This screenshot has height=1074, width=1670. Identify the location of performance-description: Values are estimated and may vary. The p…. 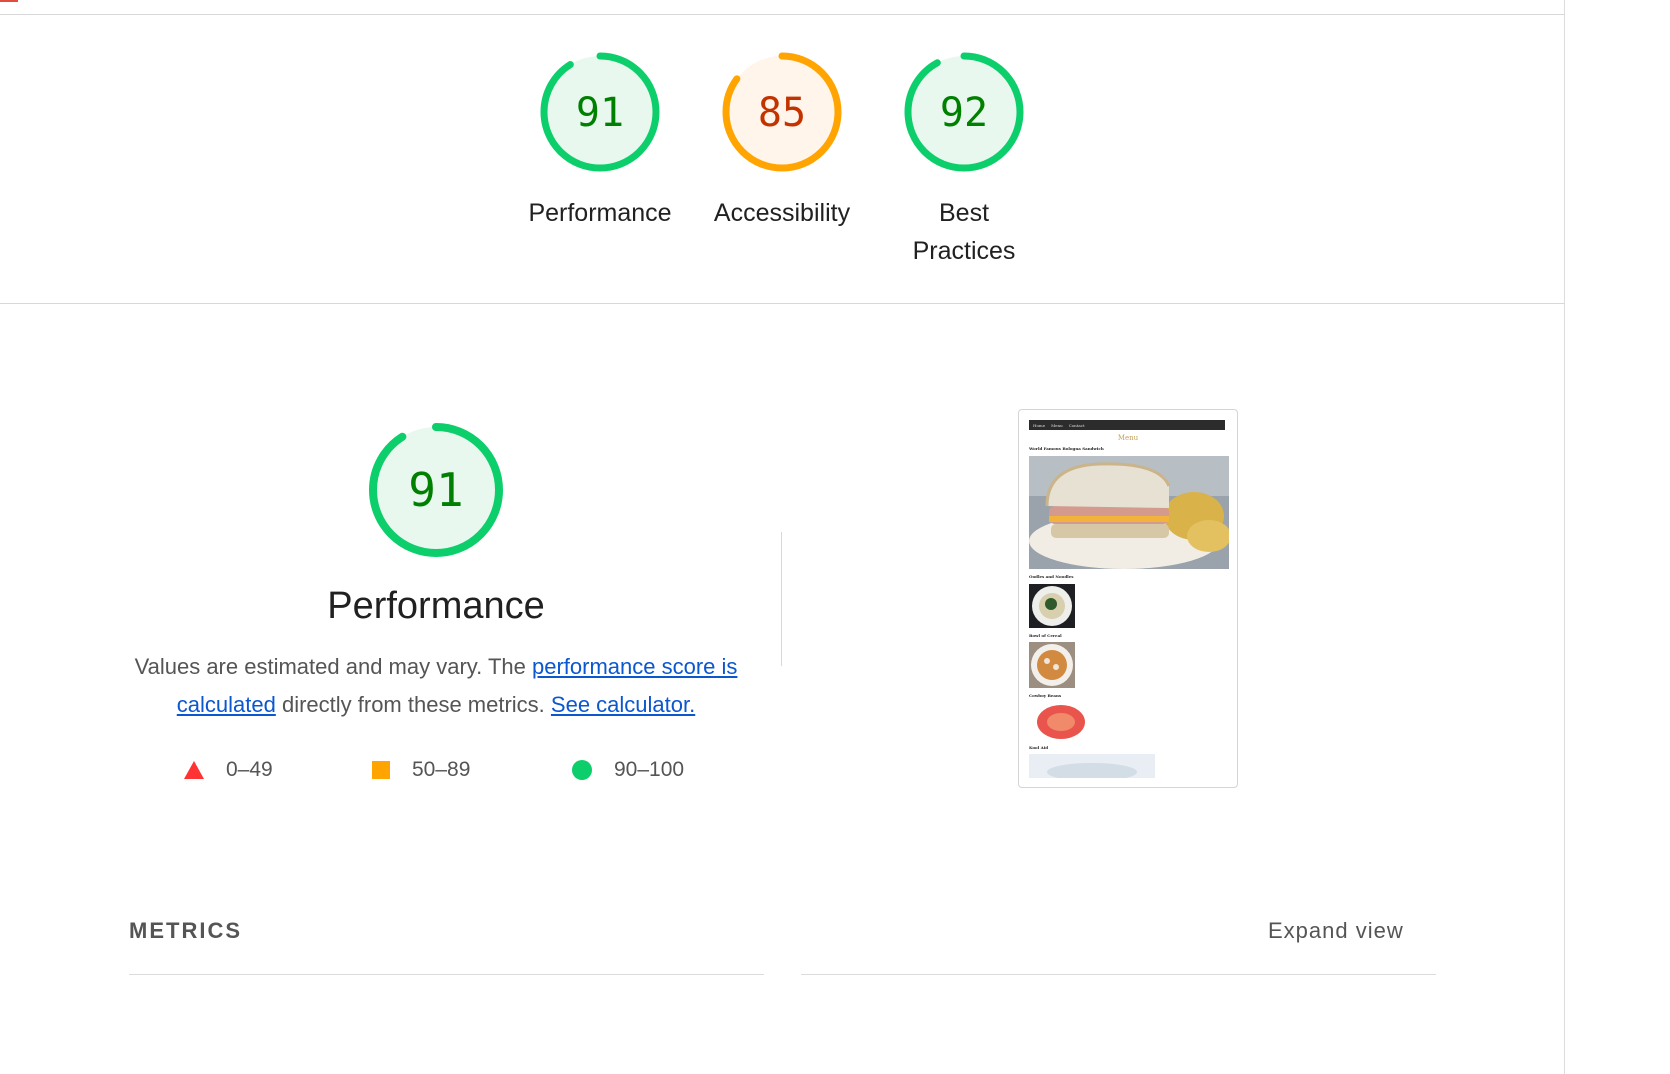
(436, 686).